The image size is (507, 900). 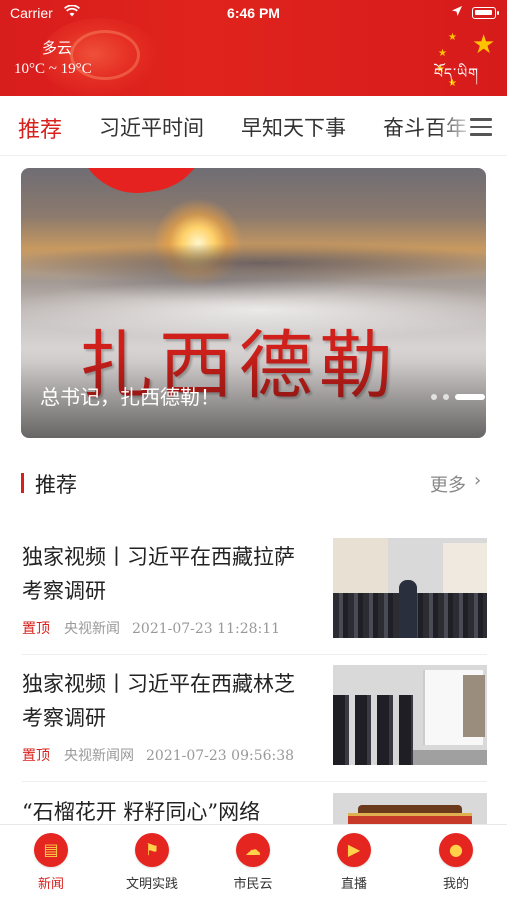 I want to click on news-source: 央视新闻网, so click(x=99, y=756).